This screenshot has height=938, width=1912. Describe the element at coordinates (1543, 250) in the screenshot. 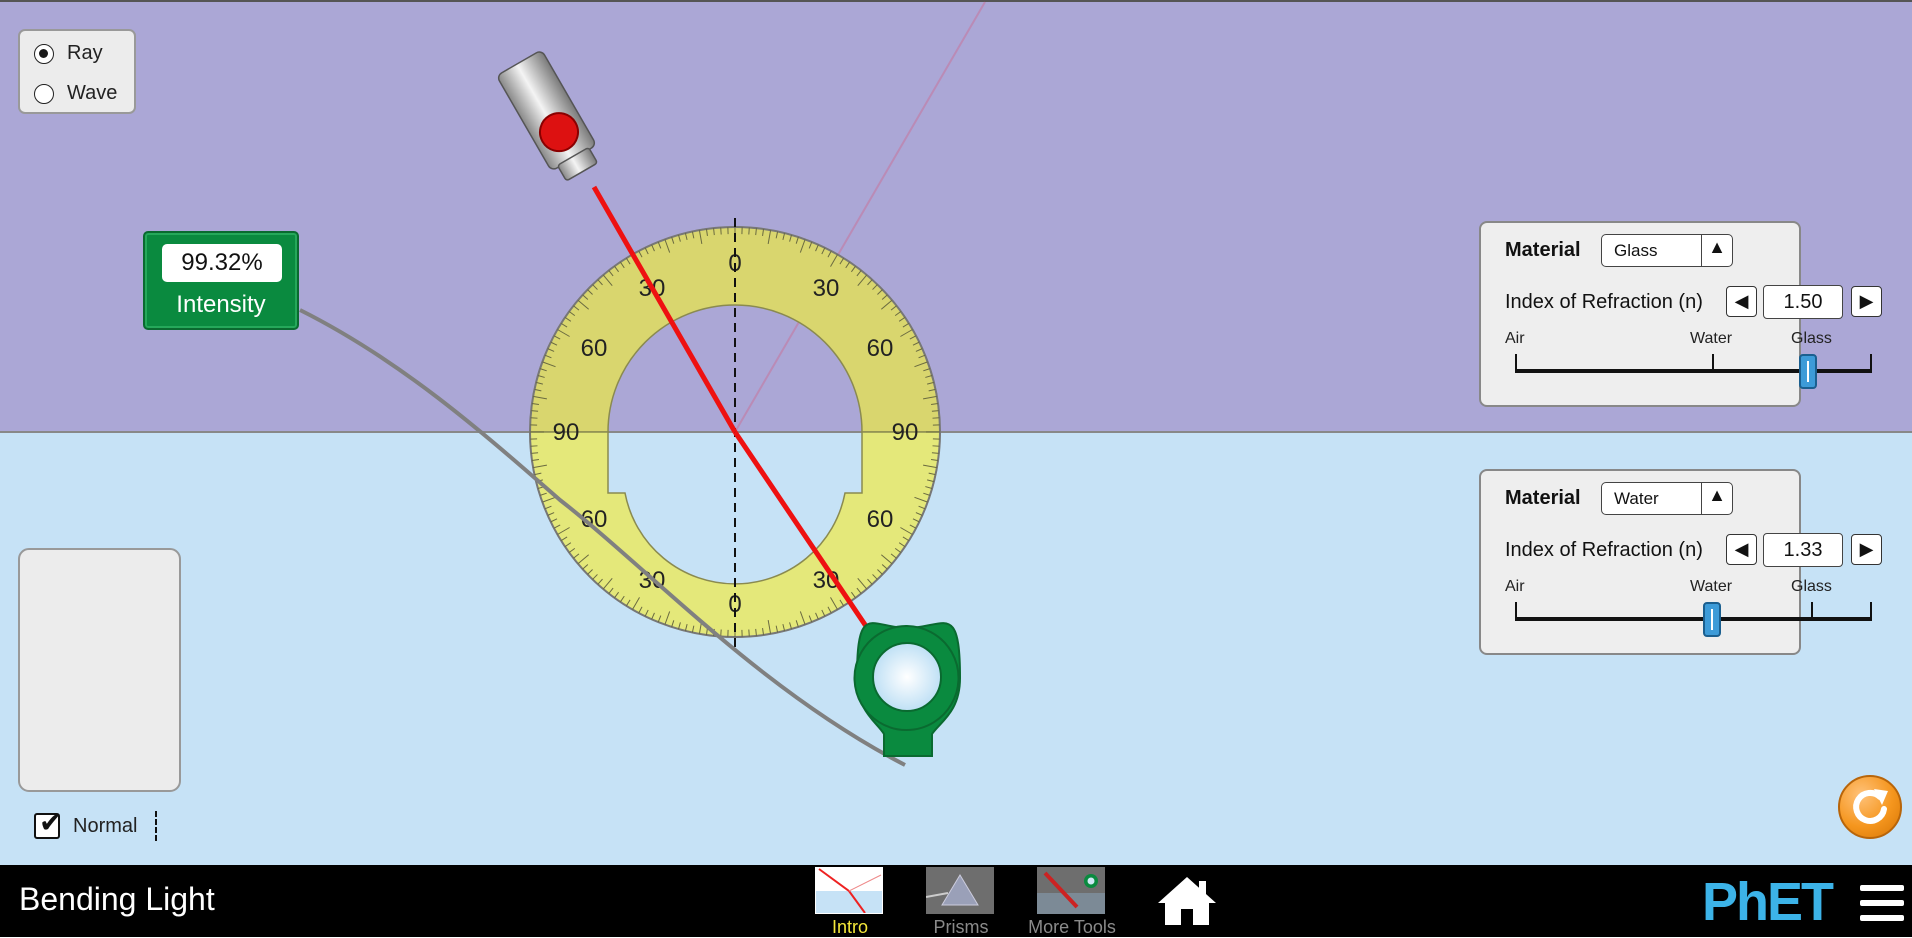

I see `top-material-label: Material` at that location.